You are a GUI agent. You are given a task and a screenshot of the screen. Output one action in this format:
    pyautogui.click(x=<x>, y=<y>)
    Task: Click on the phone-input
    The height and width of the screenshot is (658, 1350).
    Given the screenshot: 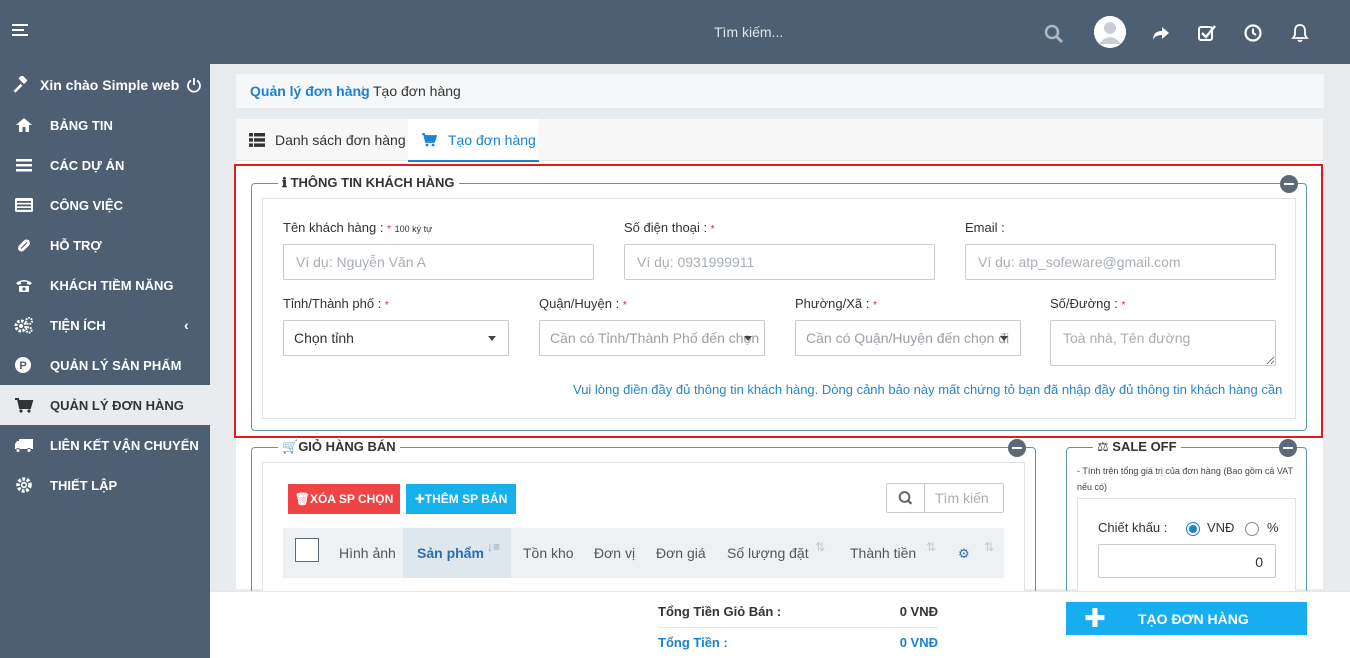 What is the action you would take?
    pyautogui.click(x=779, y=262)
    